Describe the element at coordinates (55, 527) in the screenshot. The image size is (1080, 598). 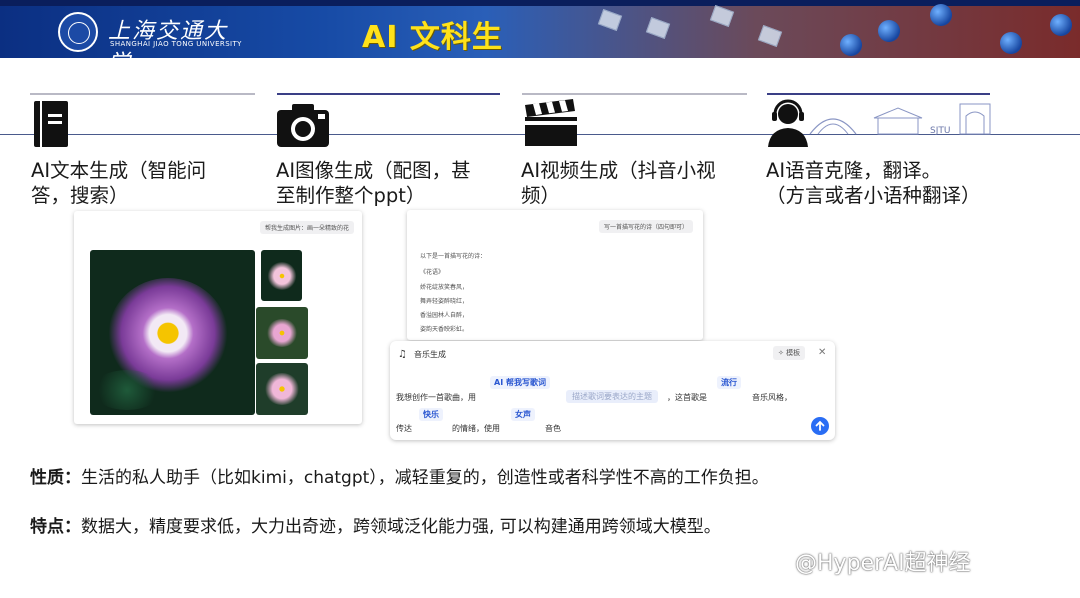
I see `features-label: 特点：` at that location.